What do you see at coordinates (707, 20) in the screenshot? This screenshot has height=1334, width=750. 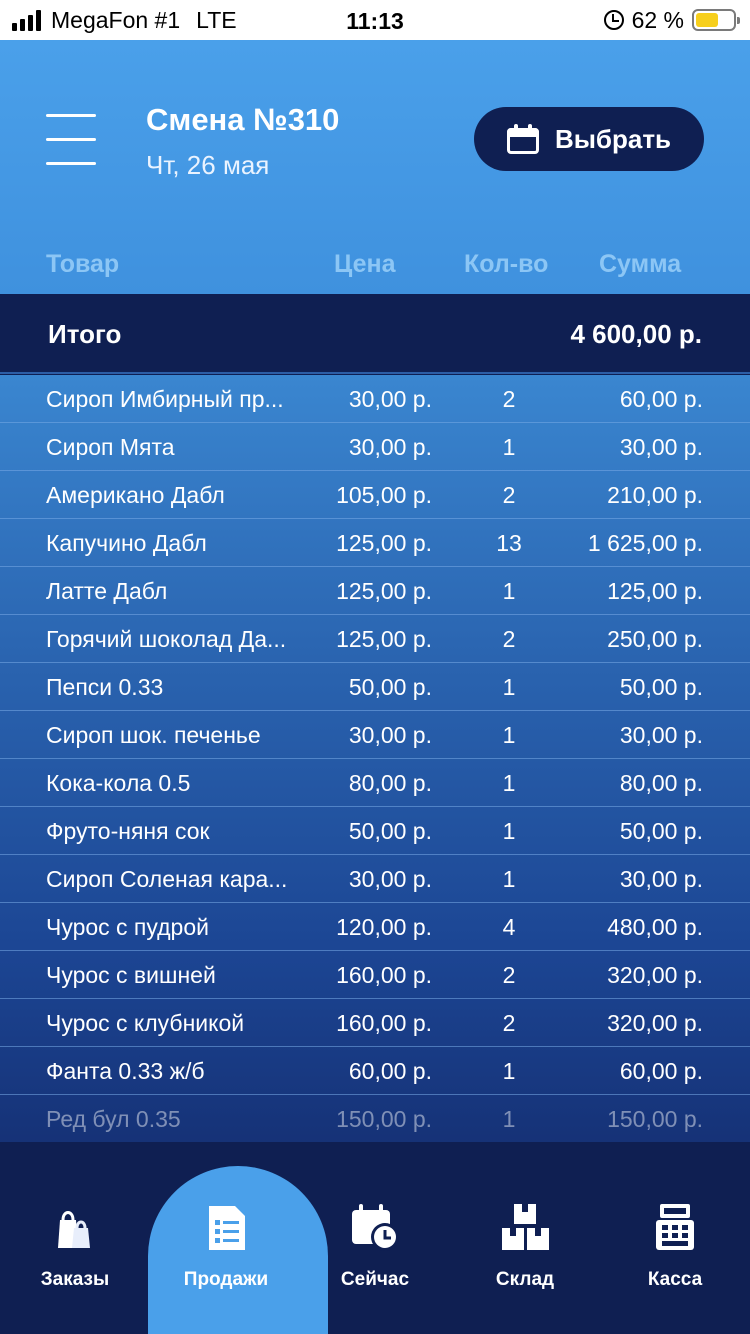 I see `battery-level` at bounding box center [707, 20].